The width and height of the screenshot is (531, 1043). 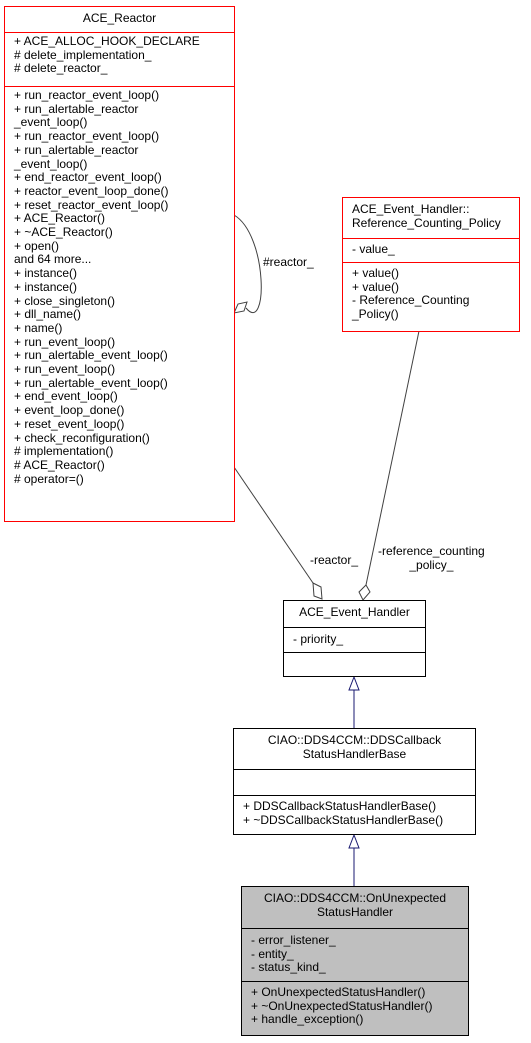 I want to click on edge-label-reactor: -reactor_, so click(x=334, y=560).